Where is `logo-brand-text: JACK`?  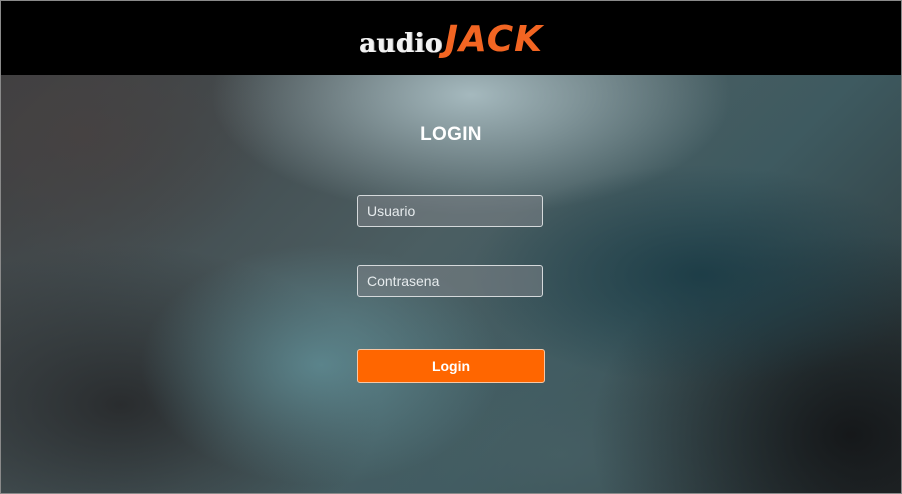
logo-brand-text: JACK is located at coordinates (494, 39).